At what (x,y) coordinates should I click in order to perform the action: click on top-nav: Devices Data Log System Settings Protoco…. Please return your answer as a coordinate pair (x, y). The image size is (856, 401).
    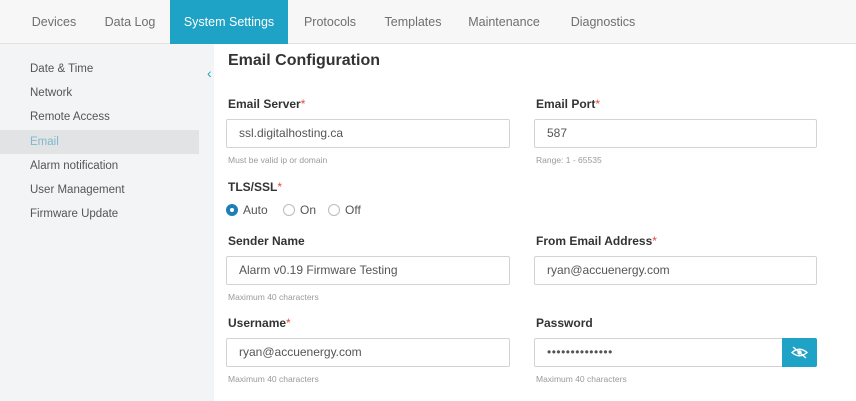
    Looking at the image, I should click on (428, 22).